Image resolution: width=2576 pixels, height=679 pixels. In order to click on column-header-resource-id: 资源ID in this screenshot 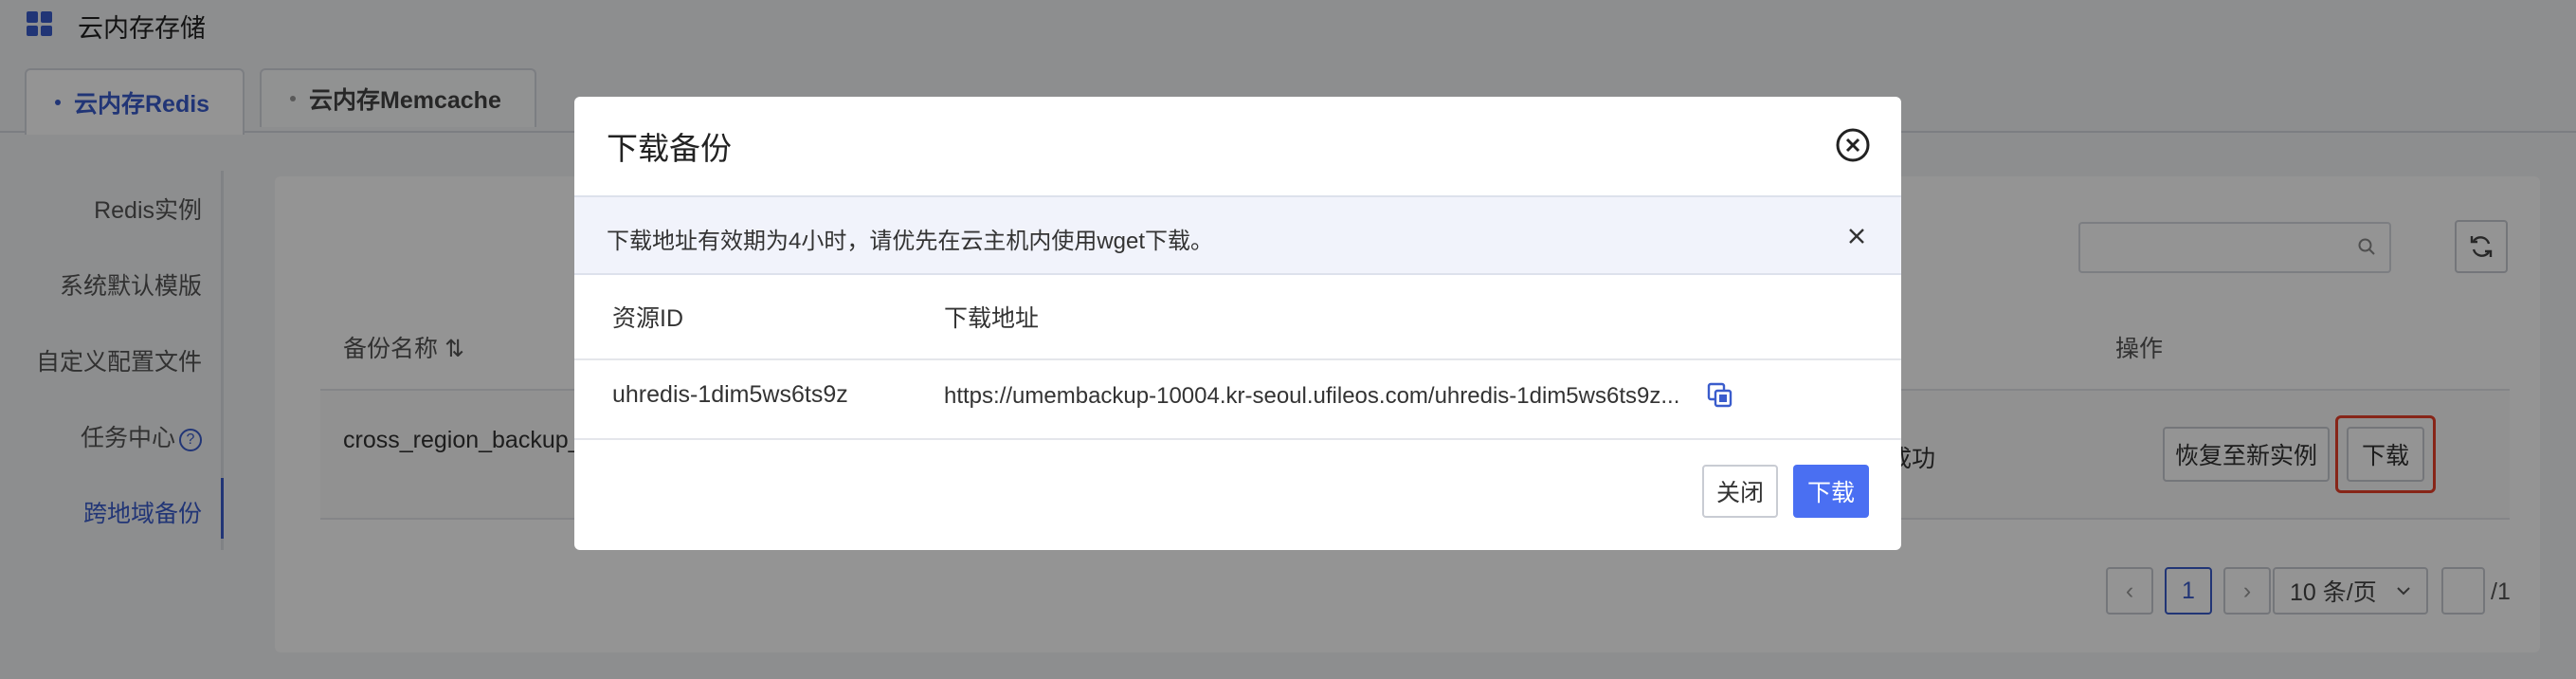, I will do `click(648, 318)`.